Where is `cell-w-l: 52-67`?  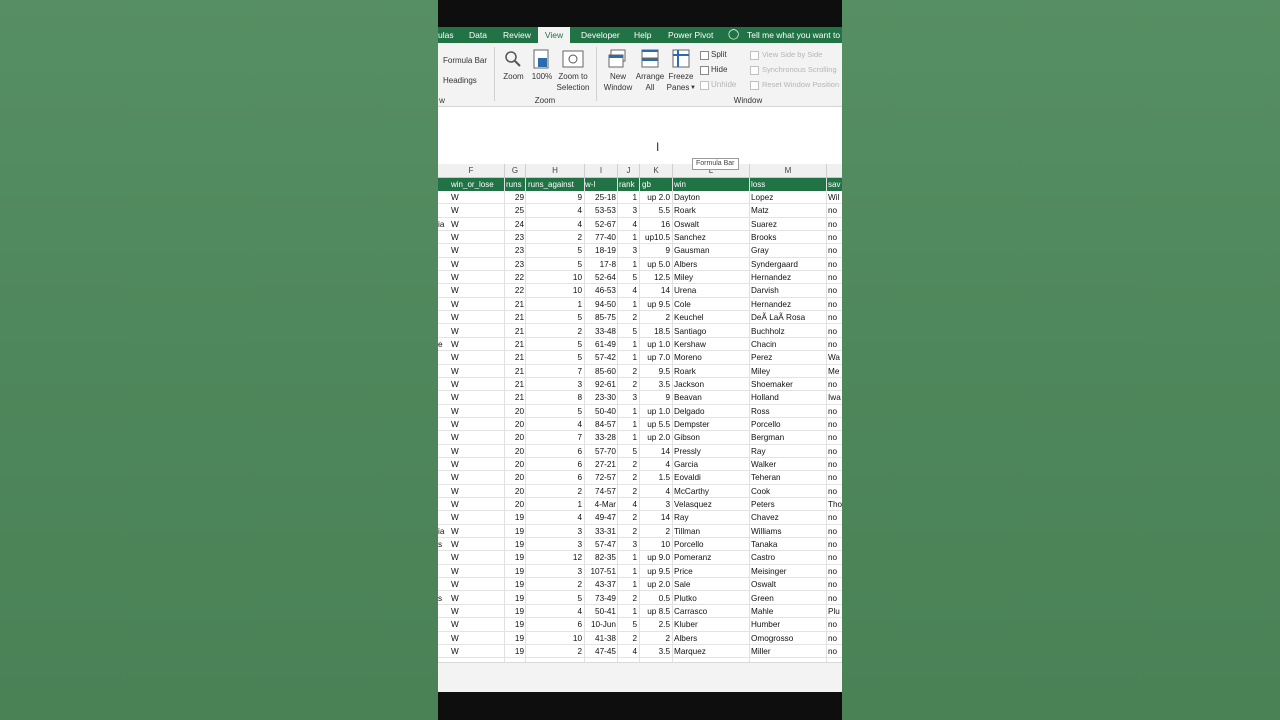 cell-w-l: 52-67 is located at coordinates (600, 224).